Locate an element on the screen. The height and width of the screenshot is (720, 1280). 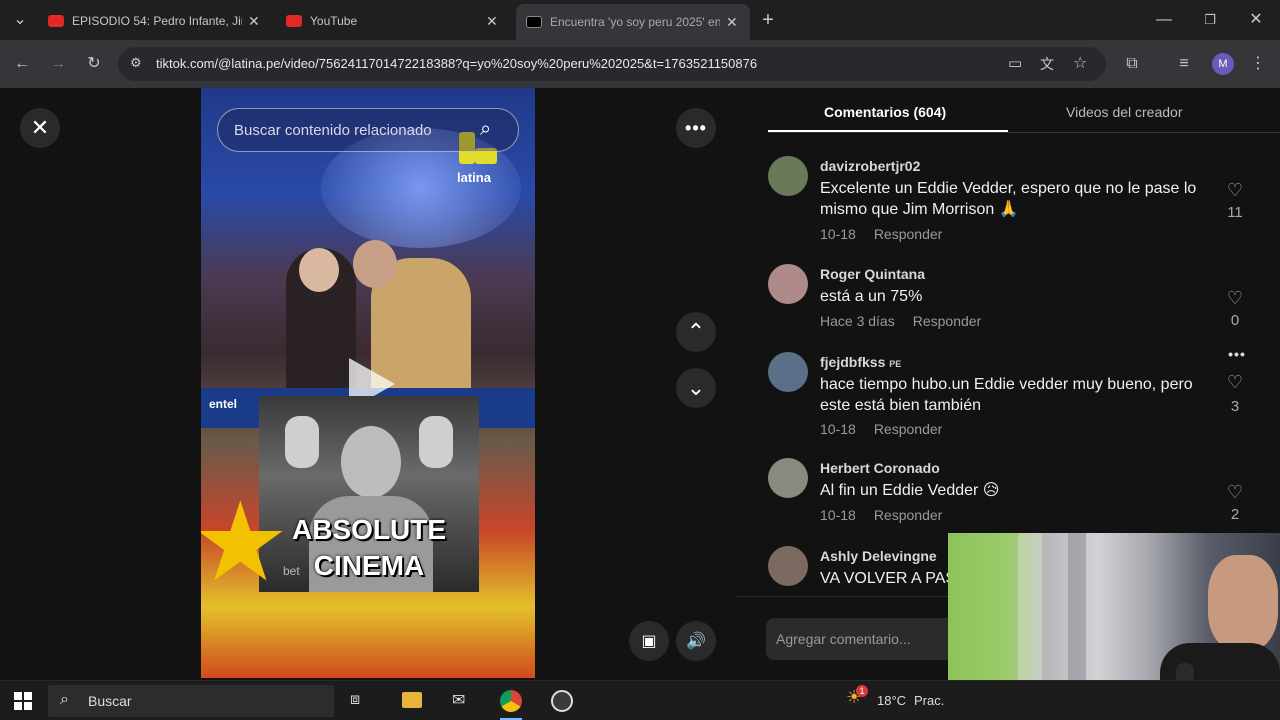
floating-player-icon: ▣ is located at coordinates (649, 641).